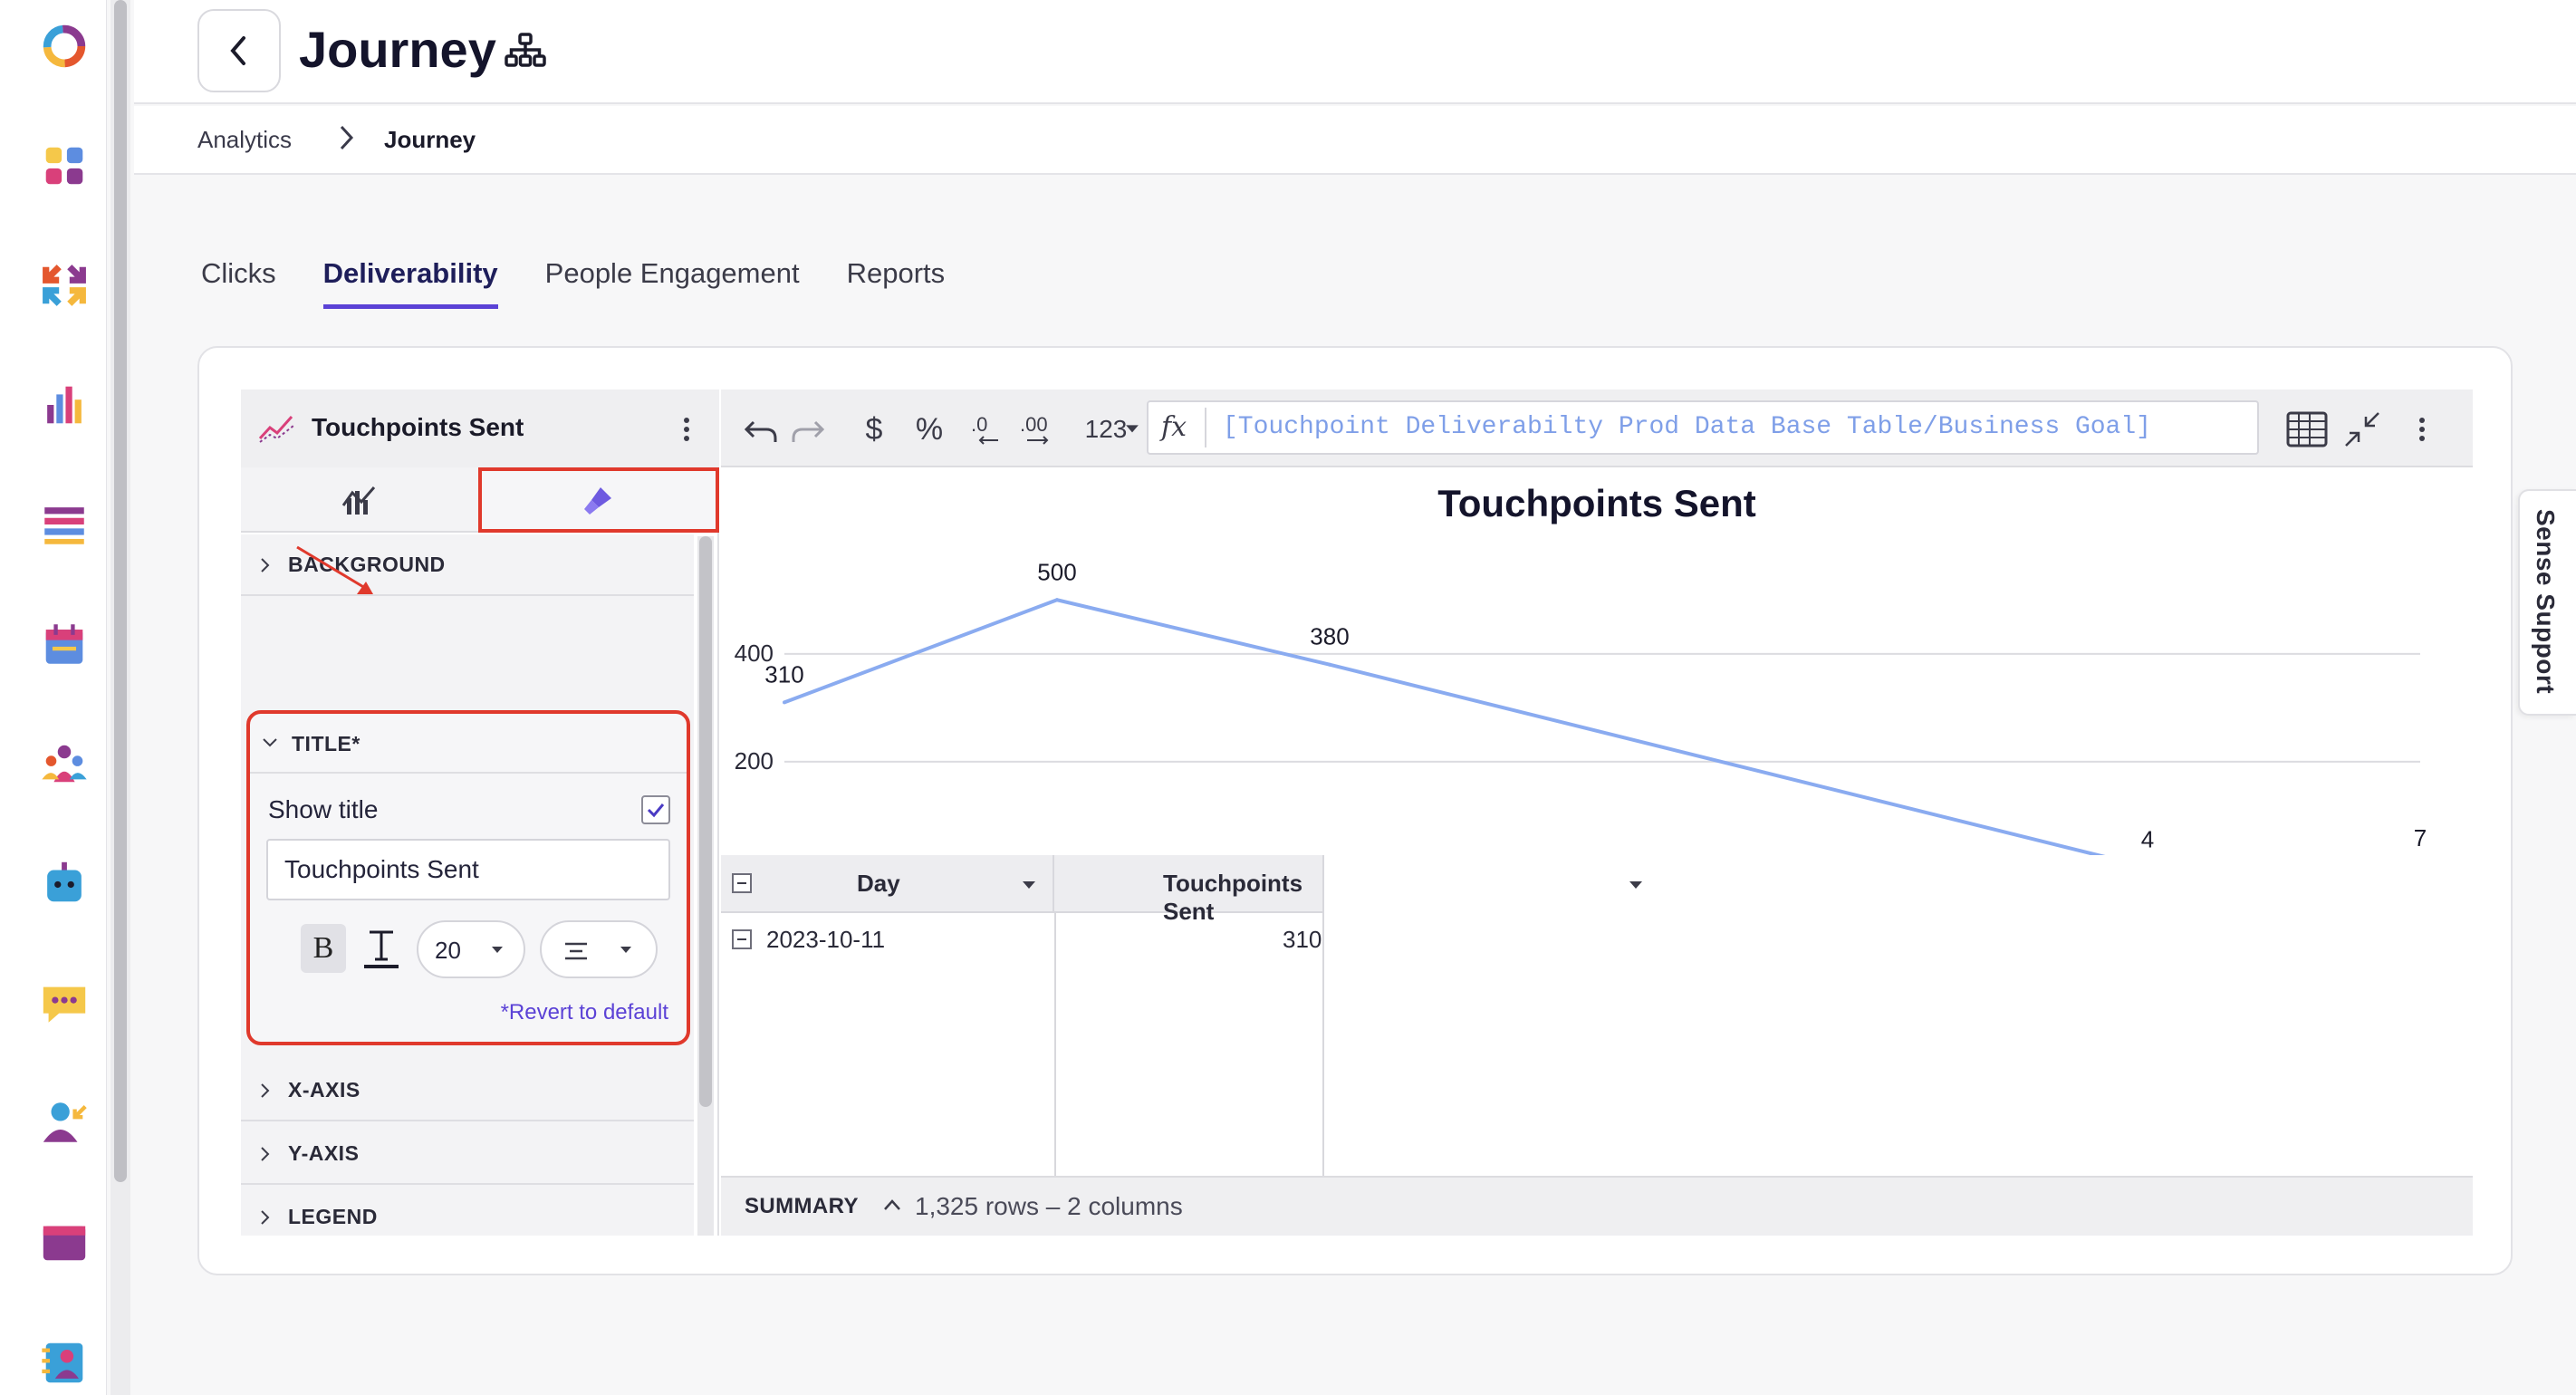  What do you see at coordinates (64, 883) in the screenshot?
I see `bot-icon` at bounding box center [64, 883].